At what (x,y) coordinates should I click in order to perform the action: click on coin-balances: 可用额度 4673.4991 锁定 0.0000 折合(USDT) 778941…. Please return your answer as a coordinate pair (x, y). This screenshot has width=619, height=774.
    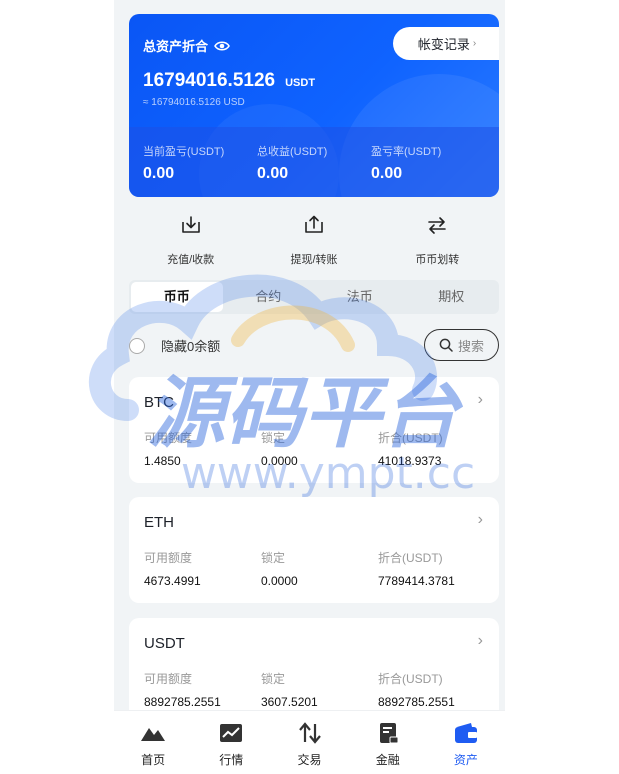
    Looking at the image, I should click on (319, 568).